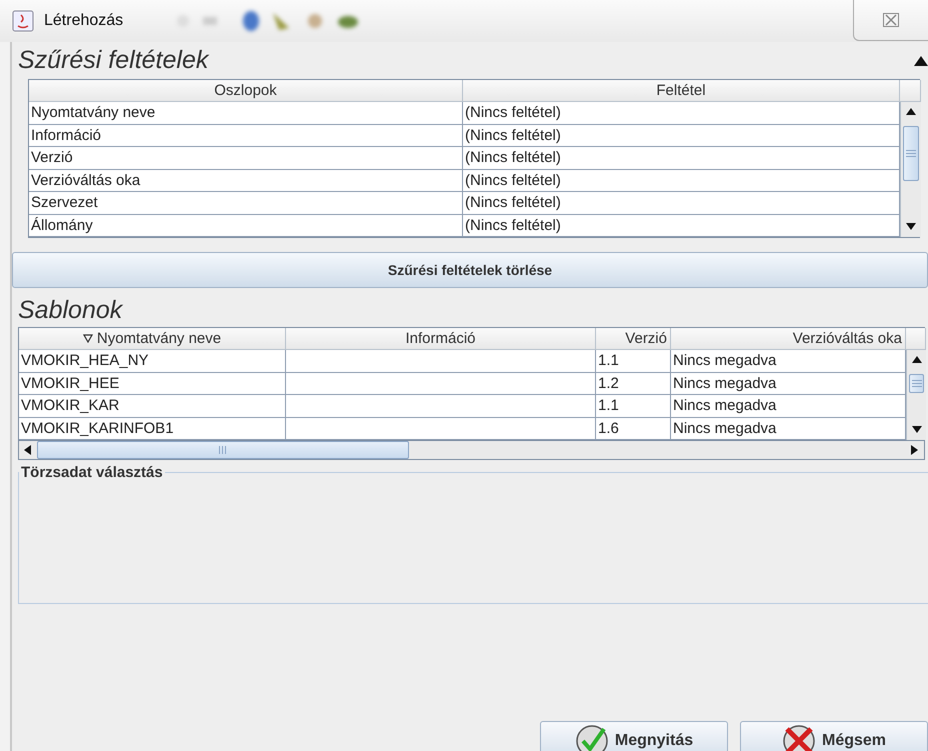 The height and width of the screenshot is (751, 928). I want to click on table-cell: VMOKIR_HEE, so click(152, 383).